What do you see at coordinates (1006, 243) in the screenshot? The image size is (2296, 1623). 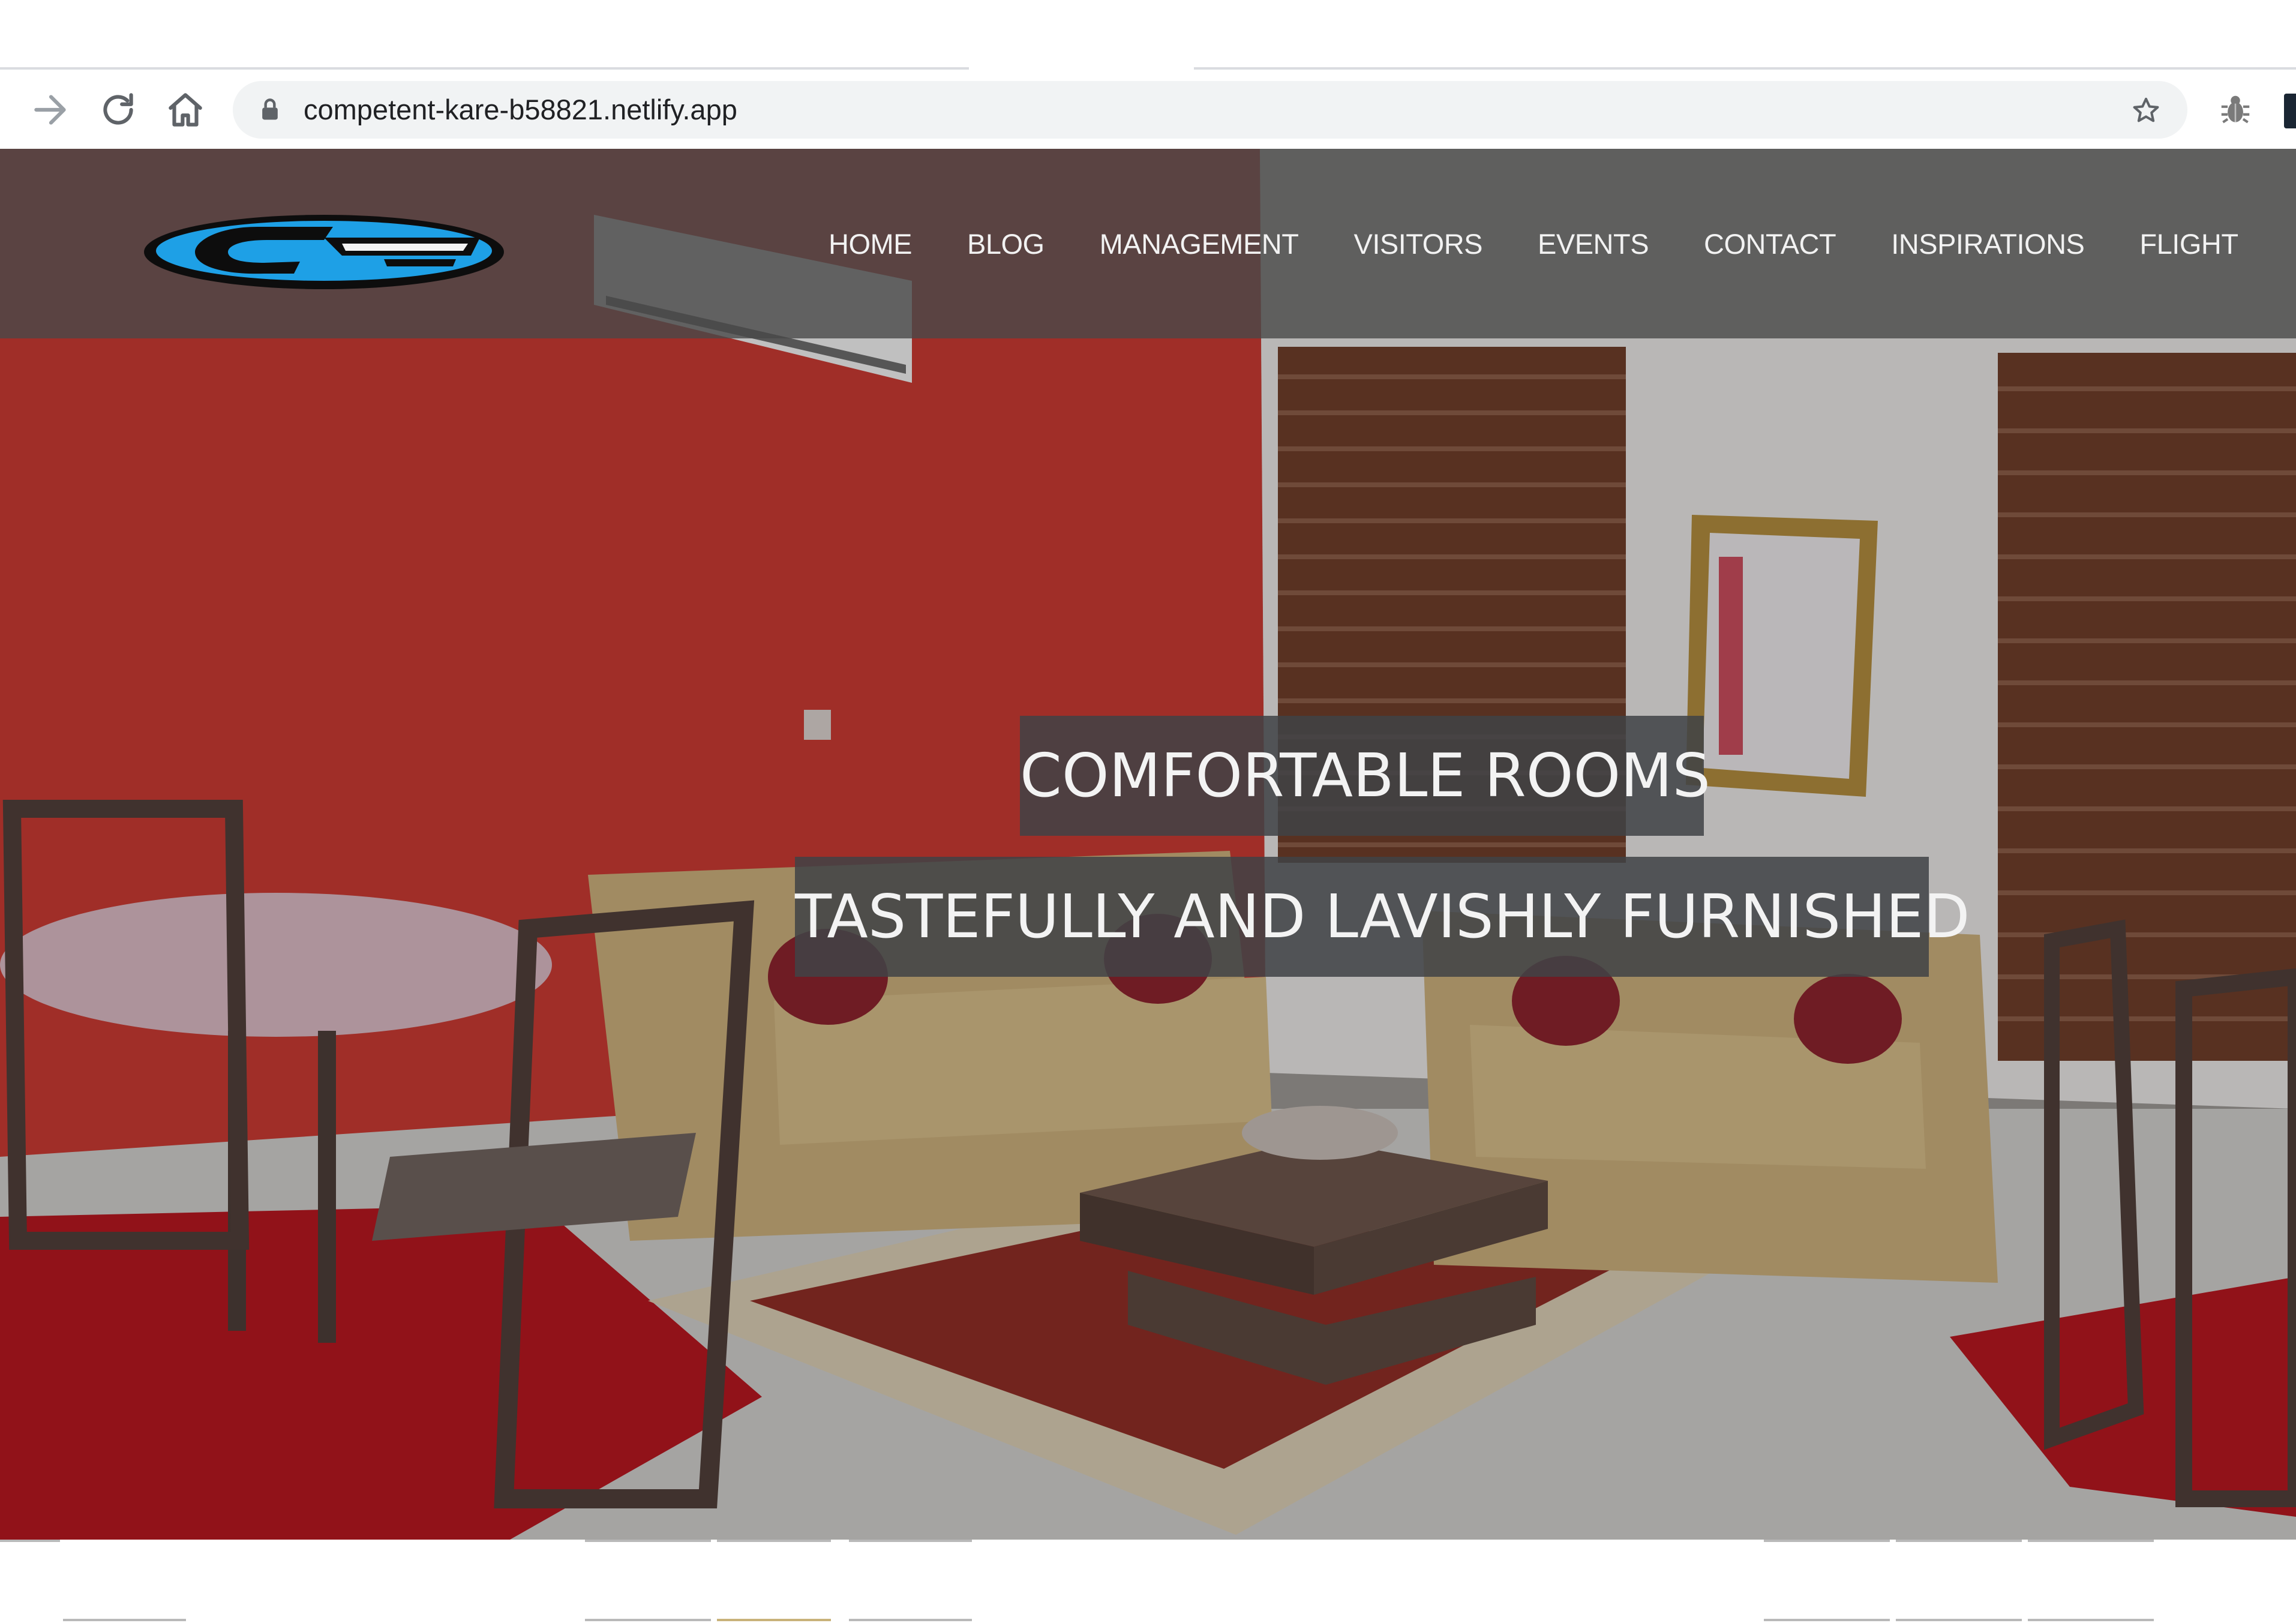 I see `nav-blog: BLOG` at bounding box center [1006, 243].